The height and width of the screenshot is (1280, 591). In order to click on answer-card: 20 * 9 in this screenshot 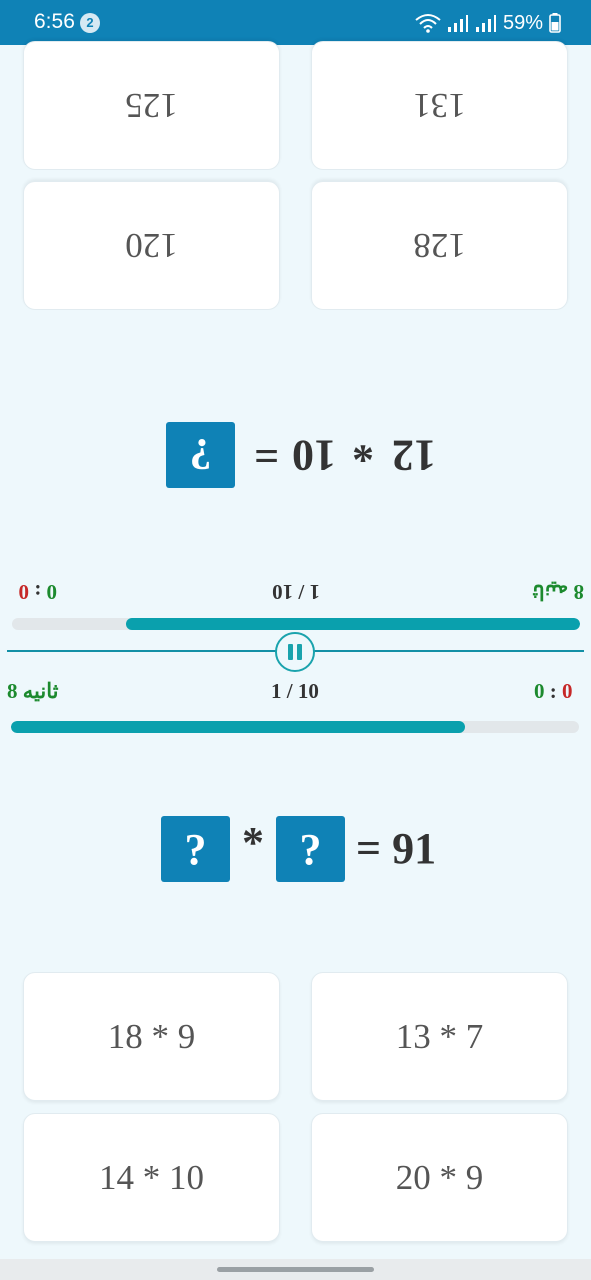, I will do `click(439, 1177)`.